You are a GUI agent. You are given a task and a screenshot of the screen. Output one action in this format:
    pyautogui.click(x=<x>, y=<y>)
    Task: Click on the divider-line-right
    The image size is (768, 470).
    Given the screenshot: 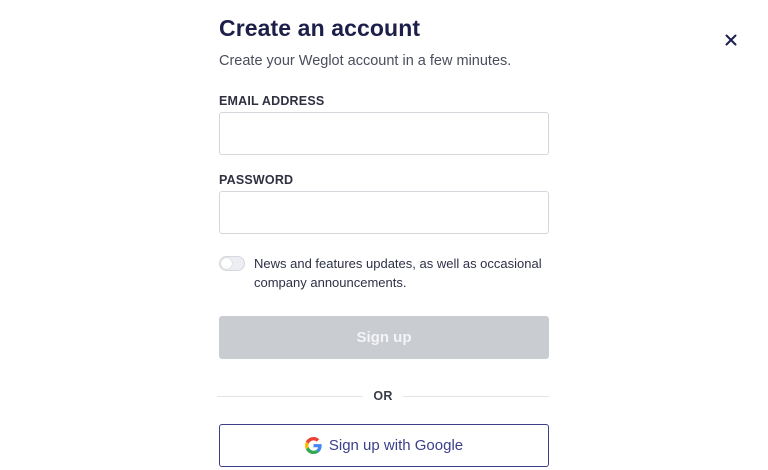 What is the action you would take?
    pyautogui.click(x=476, y=396)
    